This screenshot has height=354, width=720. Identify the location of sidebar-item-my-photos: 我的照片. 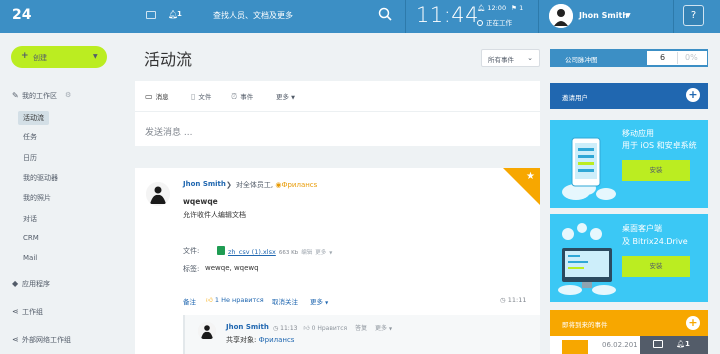
(37, 198).